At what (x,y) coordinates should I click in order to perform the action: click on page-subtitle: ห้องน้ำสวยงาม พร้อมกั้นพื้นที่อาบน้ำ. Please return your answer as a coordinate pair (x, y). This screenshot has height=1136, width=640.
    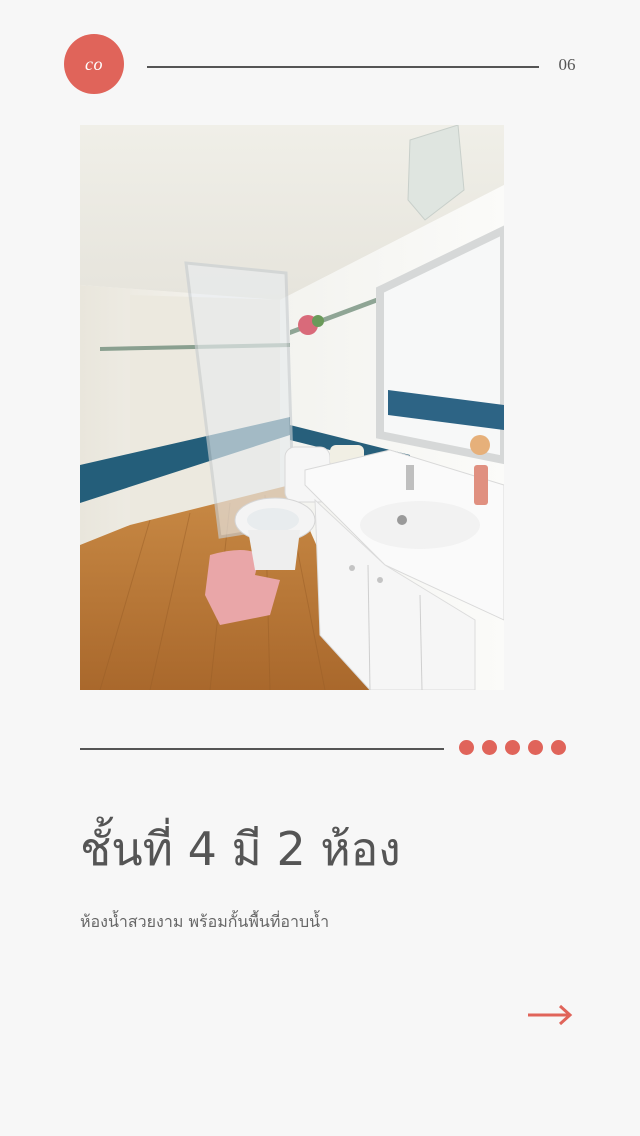
    Looking at the image, I should click on (205, 921).